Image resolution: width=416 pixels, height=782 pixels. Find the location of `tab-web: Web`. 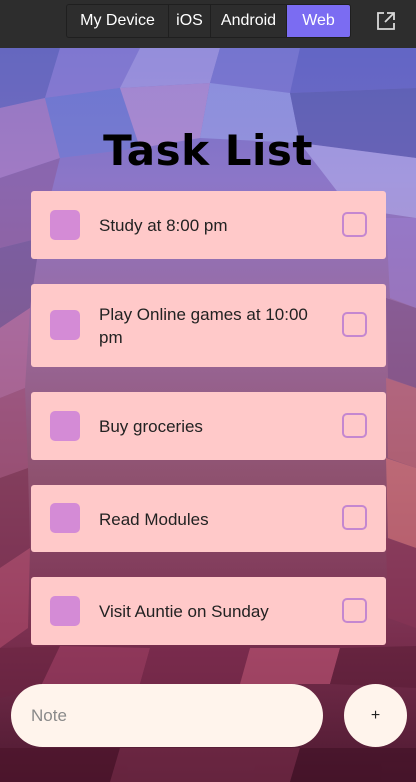

tab-web: Web is located at coordinates (318, 21).